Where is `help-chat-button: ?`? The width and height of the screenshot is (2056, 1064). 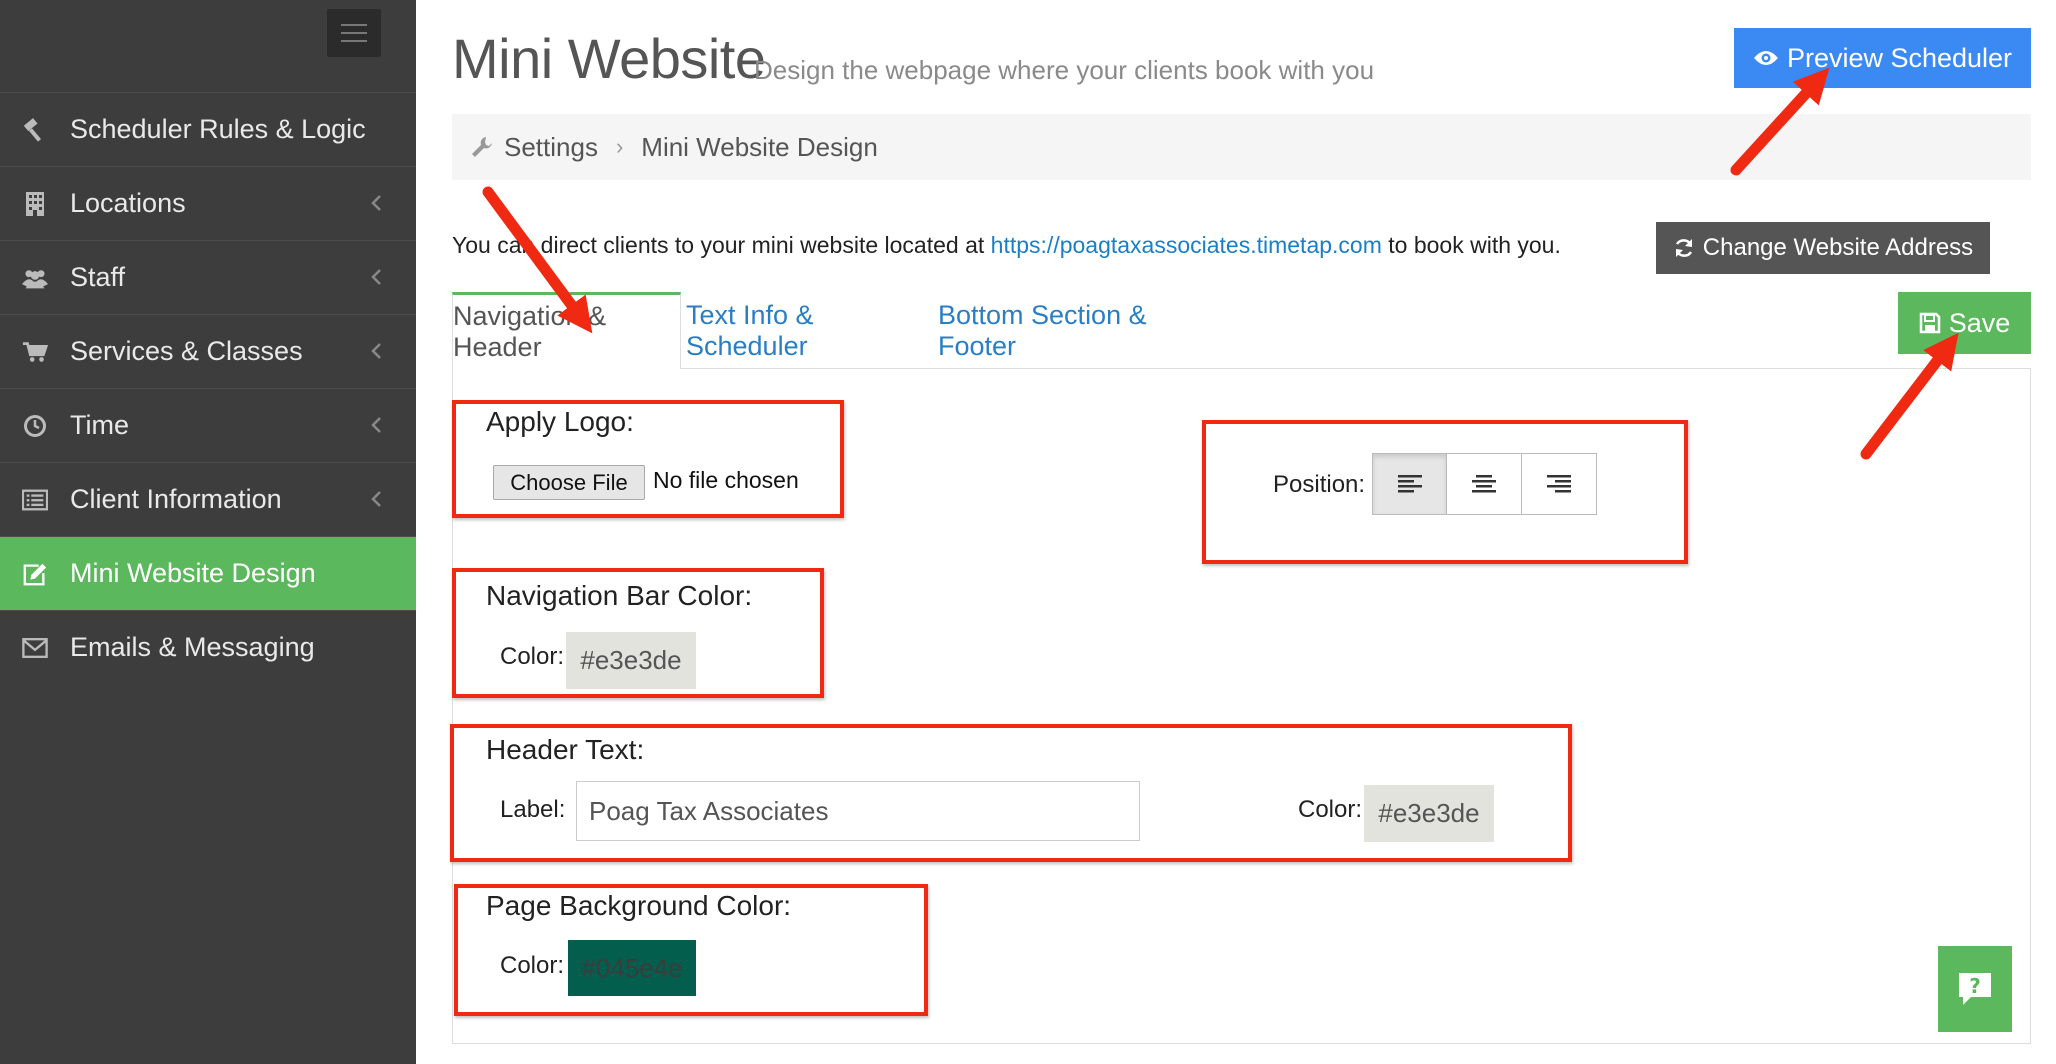
help-chat-button: ? is located at coordinates (1975, 989).